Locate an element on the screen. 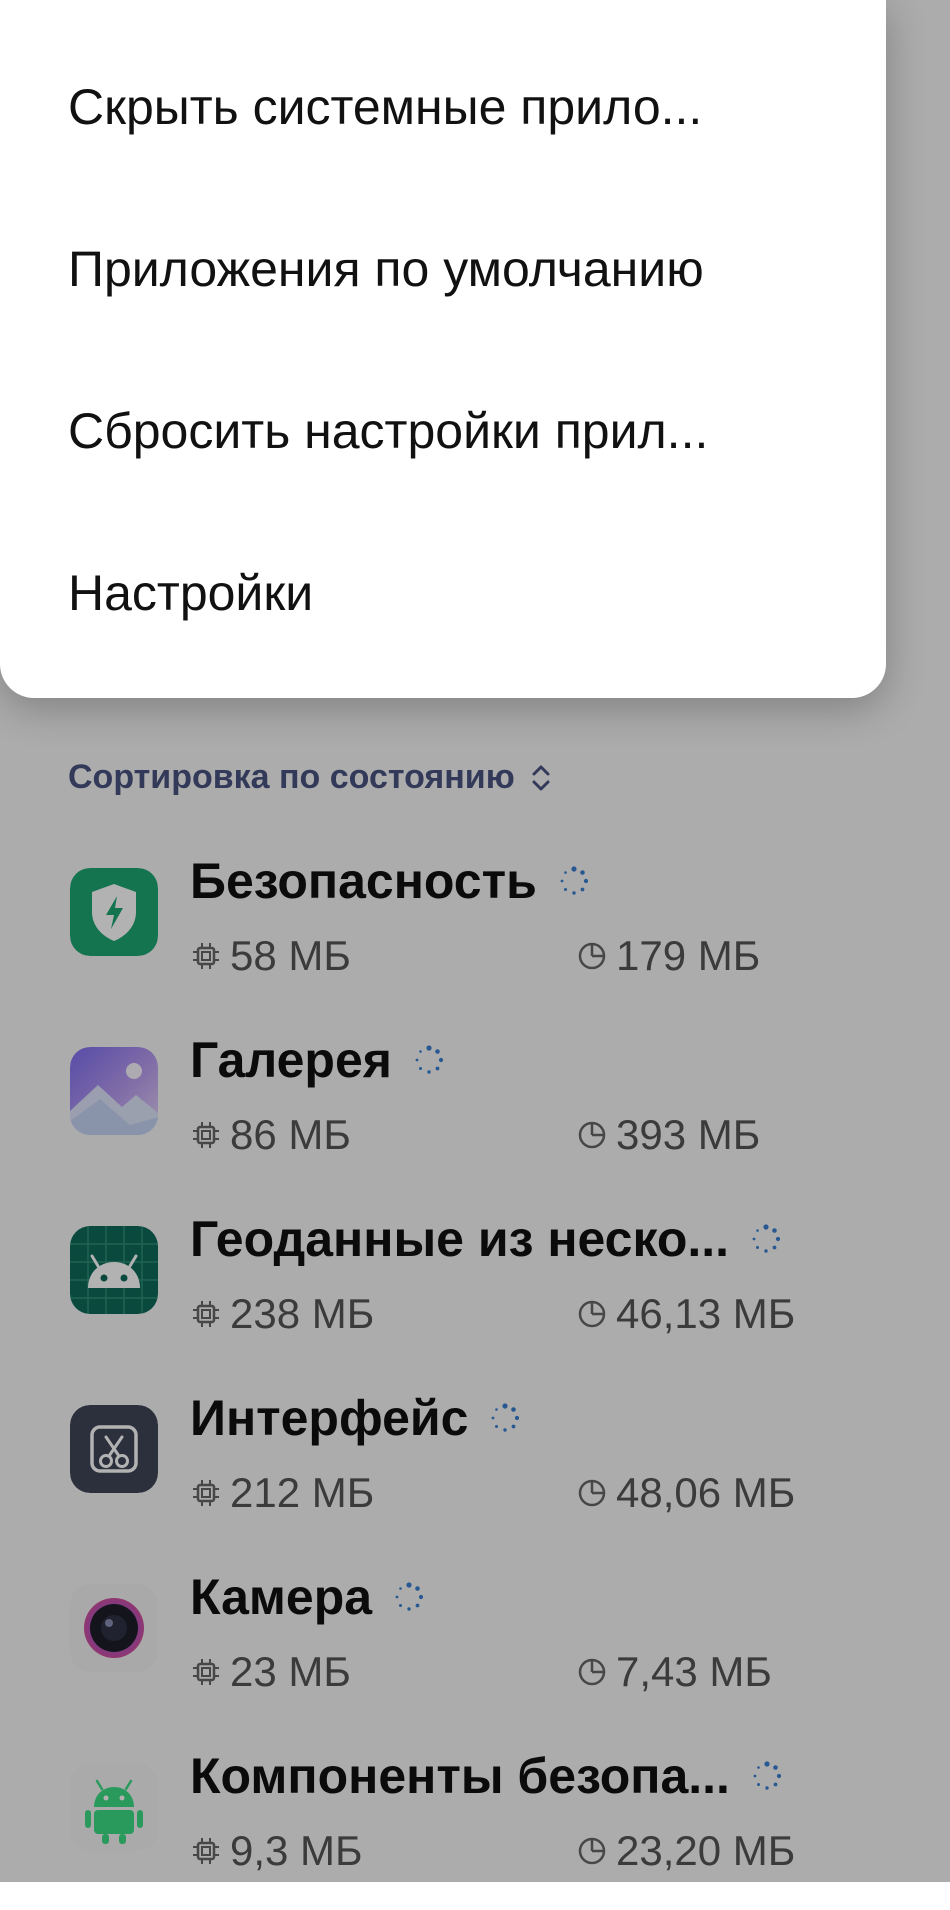 The height and width of the screenshot is (1910, 950). menu-item-label: Приложения по умолчанию is located at coordinates (386, 269).